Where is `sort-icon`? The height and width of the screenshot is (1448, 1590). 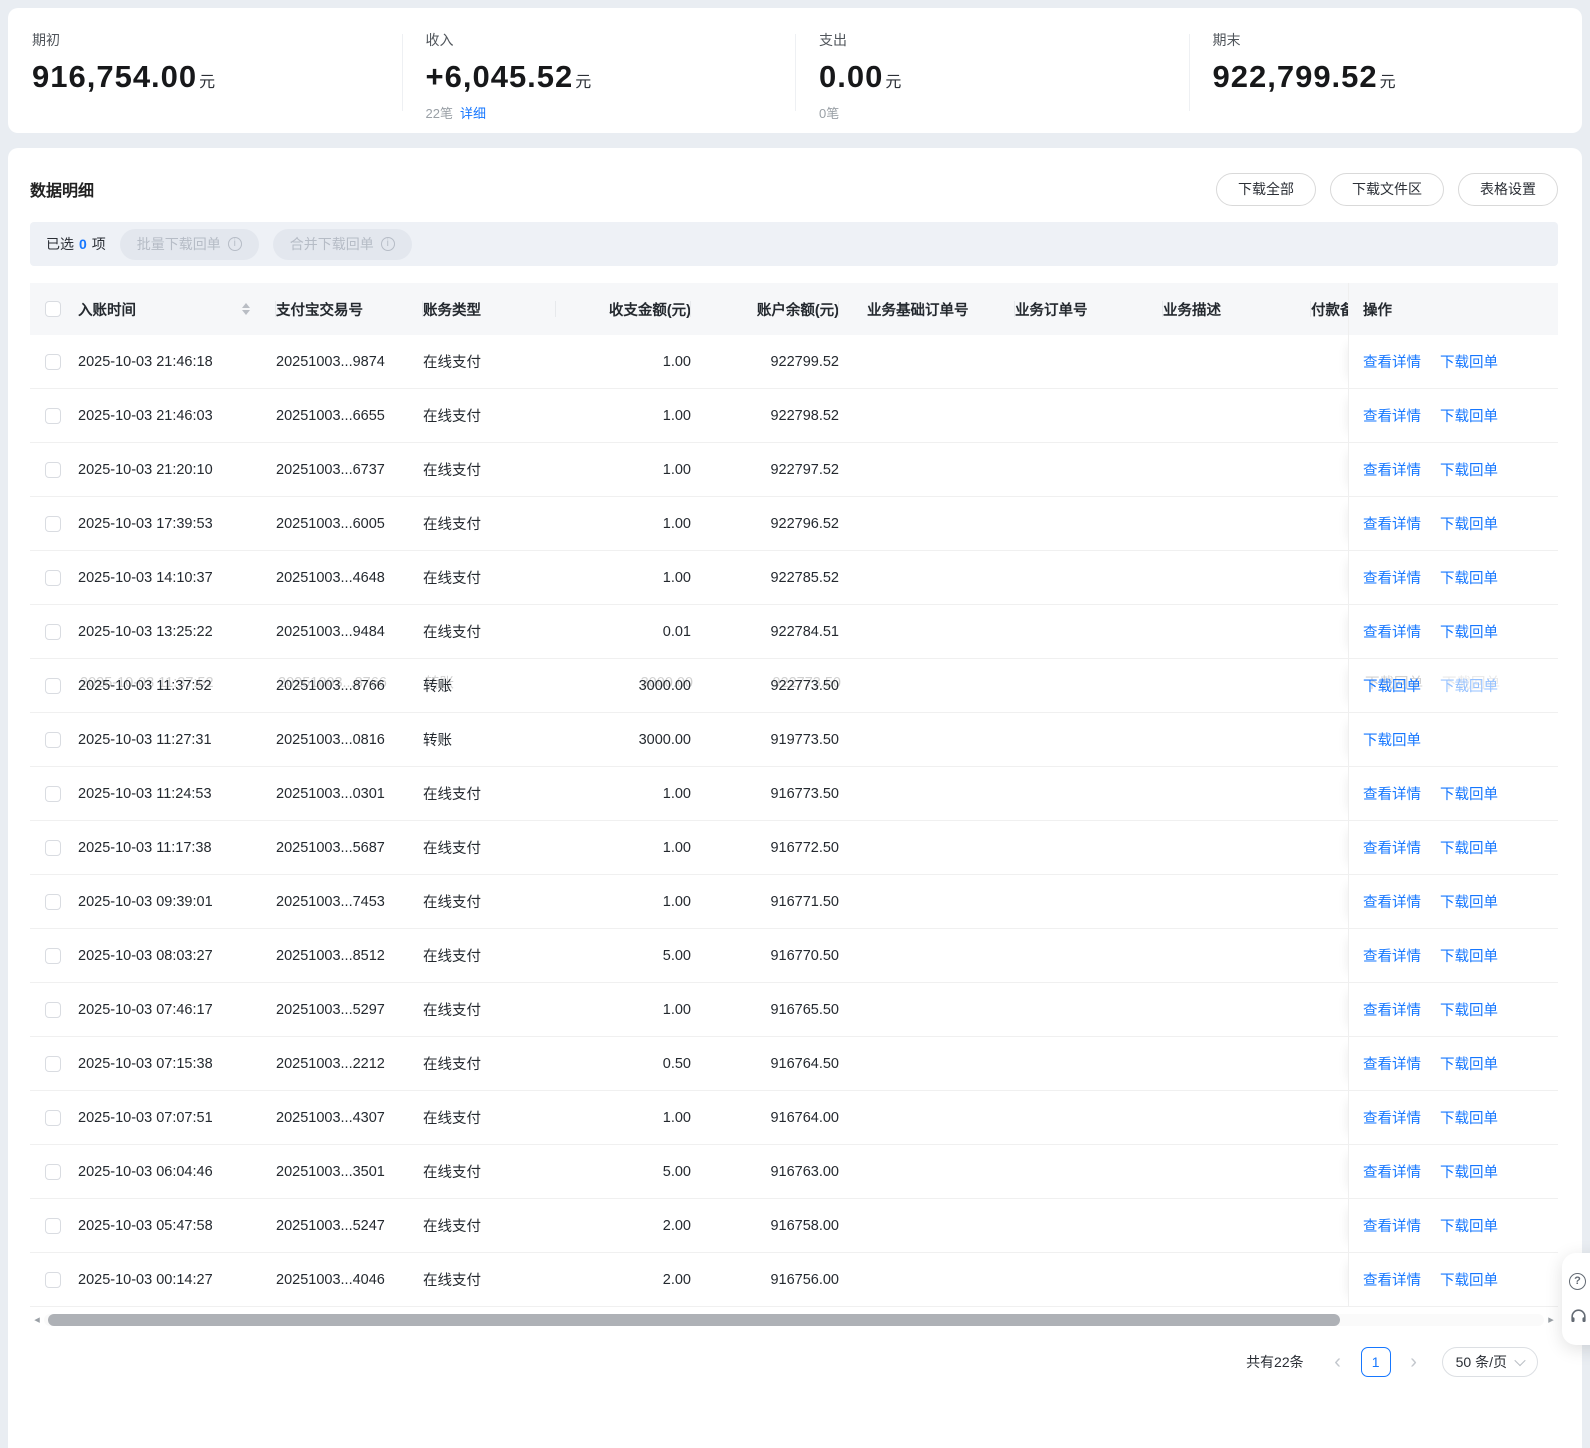 sort-icon is located at coordinates (246, 309).